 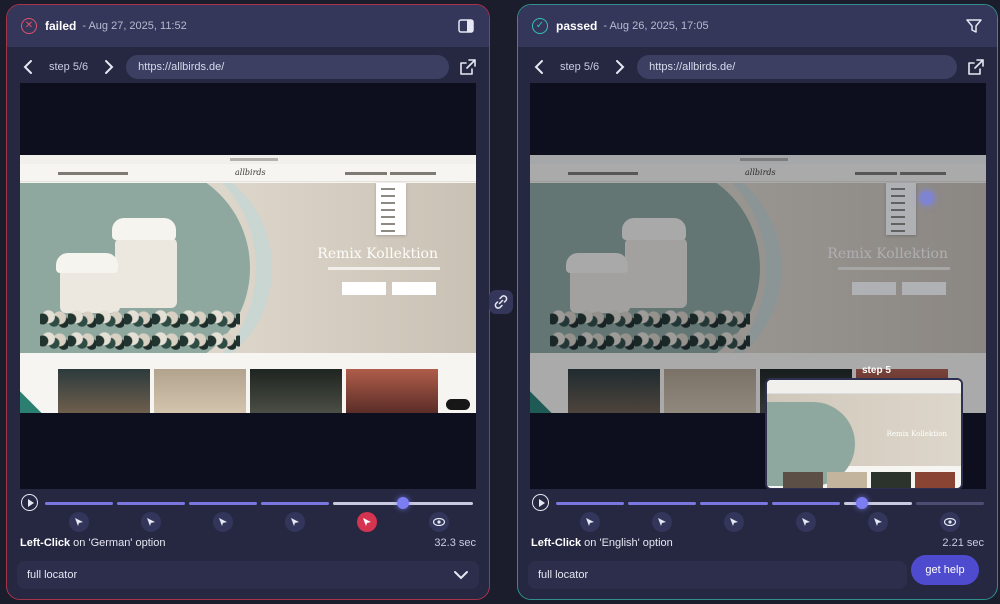 I want to click on chat-button, so click(x=458, y=404).